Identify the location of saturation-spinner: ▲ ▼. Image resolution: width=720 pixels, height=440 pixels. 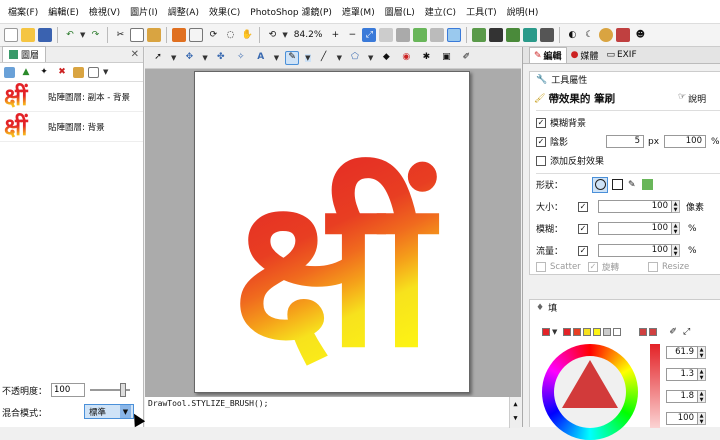
(702, 374).